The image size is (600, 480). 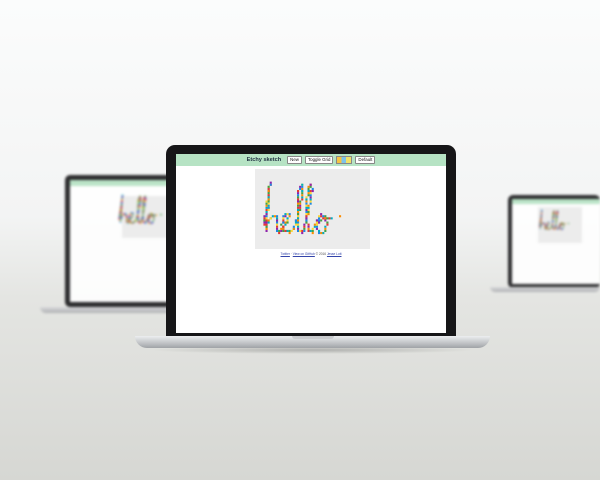 What do you see at coordinates (285, 254) in the screenshot?
I see `footer-link-twitter: Twitter` at bounding box center [285, 254].